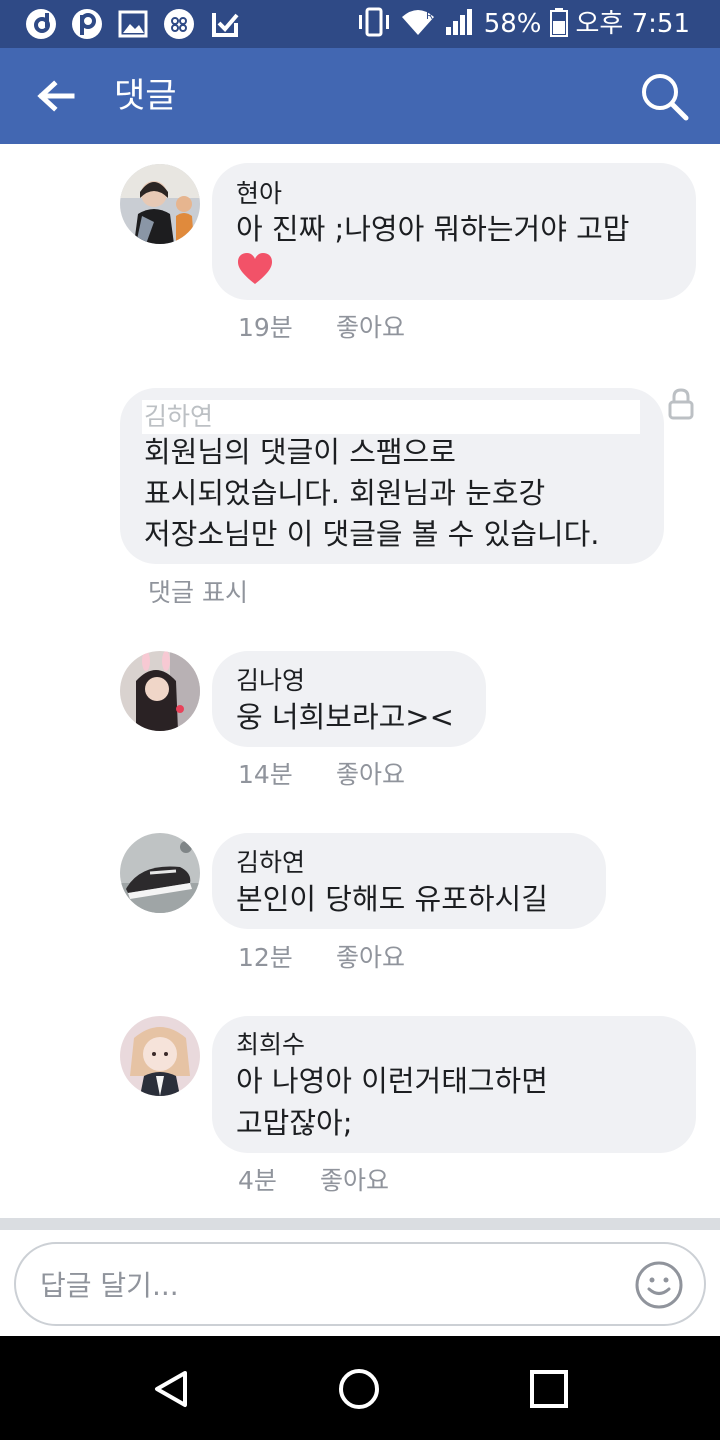 This screenshot has height=1440, width=720. I want to click on system-nav-bar, so click(360, 1388).